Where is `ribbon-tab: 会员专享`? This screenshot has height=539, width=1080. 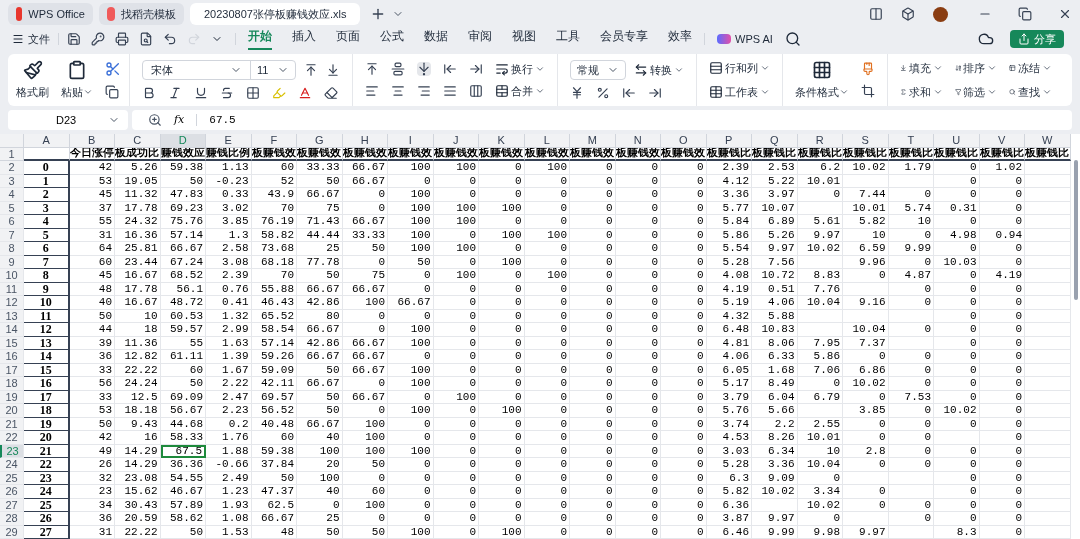
ribbon-tab: 会员专享 is located at coordinates (624, 39).